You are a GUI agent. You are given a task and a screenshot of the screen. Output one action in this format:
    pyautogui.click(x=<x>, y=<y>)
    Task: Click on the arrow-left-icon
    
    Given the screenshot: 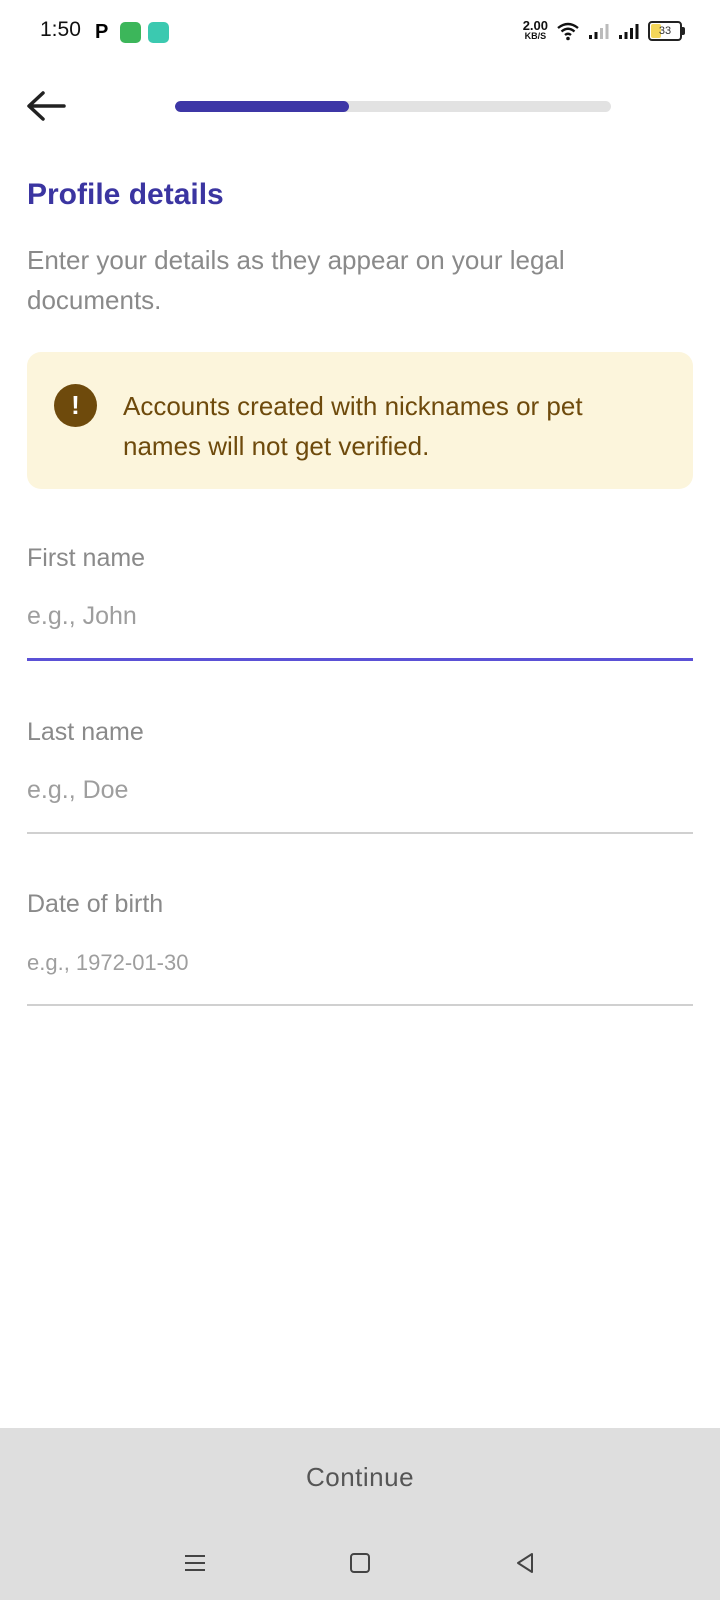 What is the action you would take?
    pyautogui.click(x=46, y=106)
    